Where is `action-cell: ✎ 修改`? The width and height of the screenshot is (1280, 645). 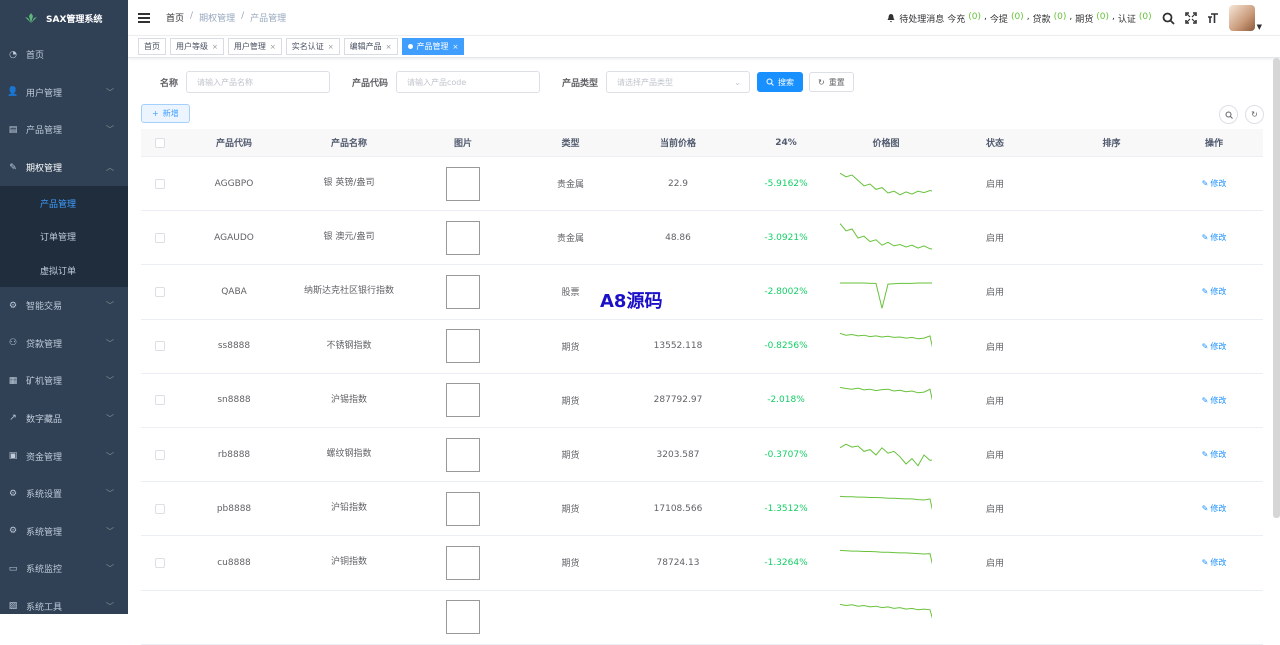
action-cell: ✎ 修改 is located at coordinates (1214, 508).